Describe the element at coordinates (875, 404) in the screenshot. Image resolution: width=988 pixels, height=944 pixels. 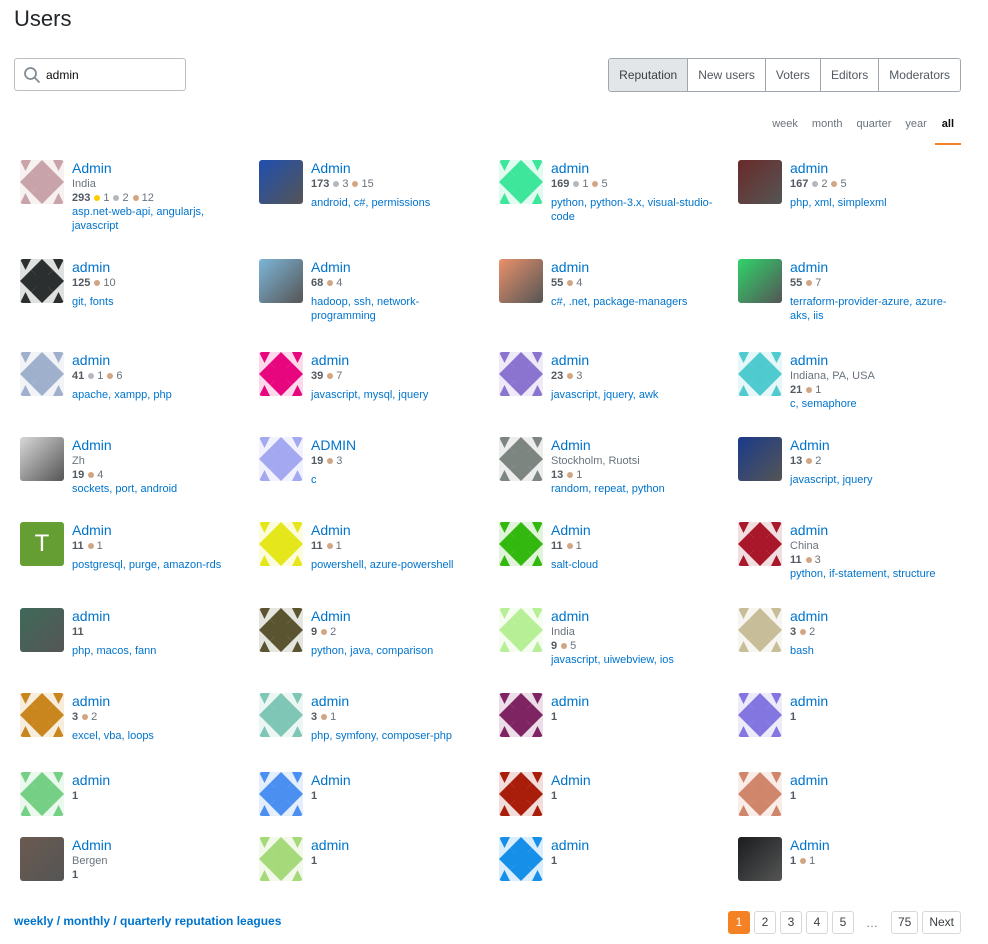
I see `user-tags: c, semaphore` at that location.